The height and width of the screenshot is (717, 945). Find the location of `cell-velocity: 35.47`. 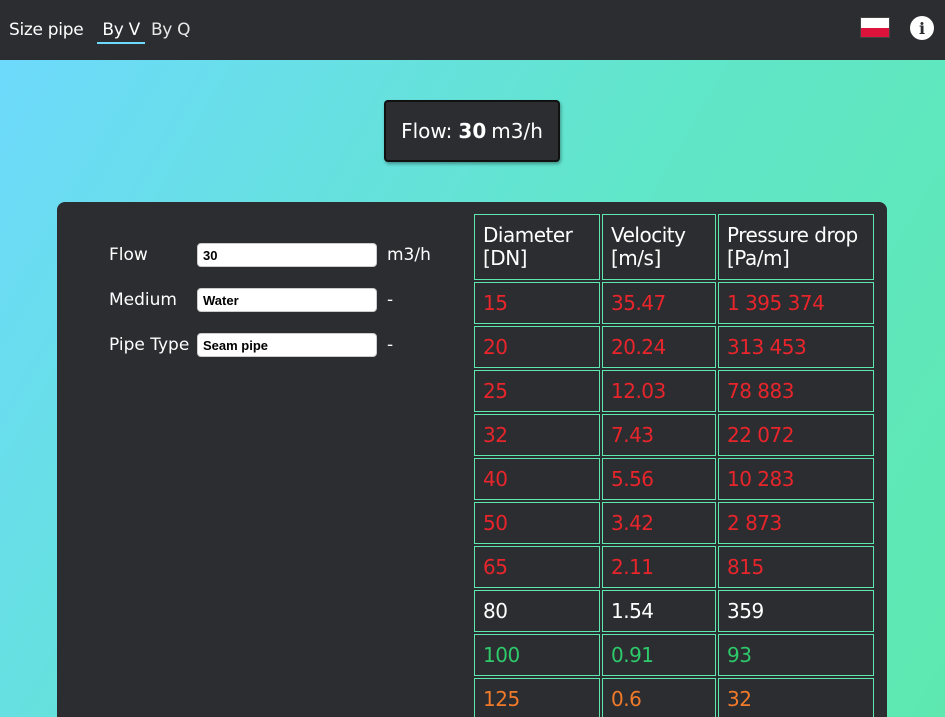

cell-velocity: 35.47 is located at coordinates (659, 303).